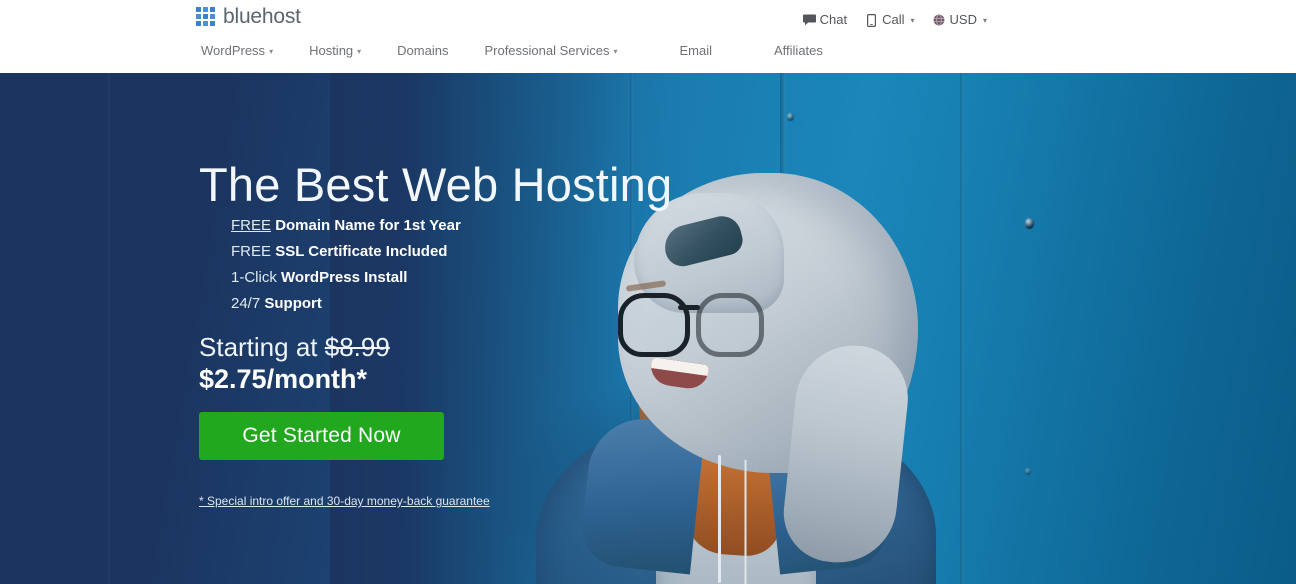  I want to click on price-prefix: Starting at, so click(258, 347).